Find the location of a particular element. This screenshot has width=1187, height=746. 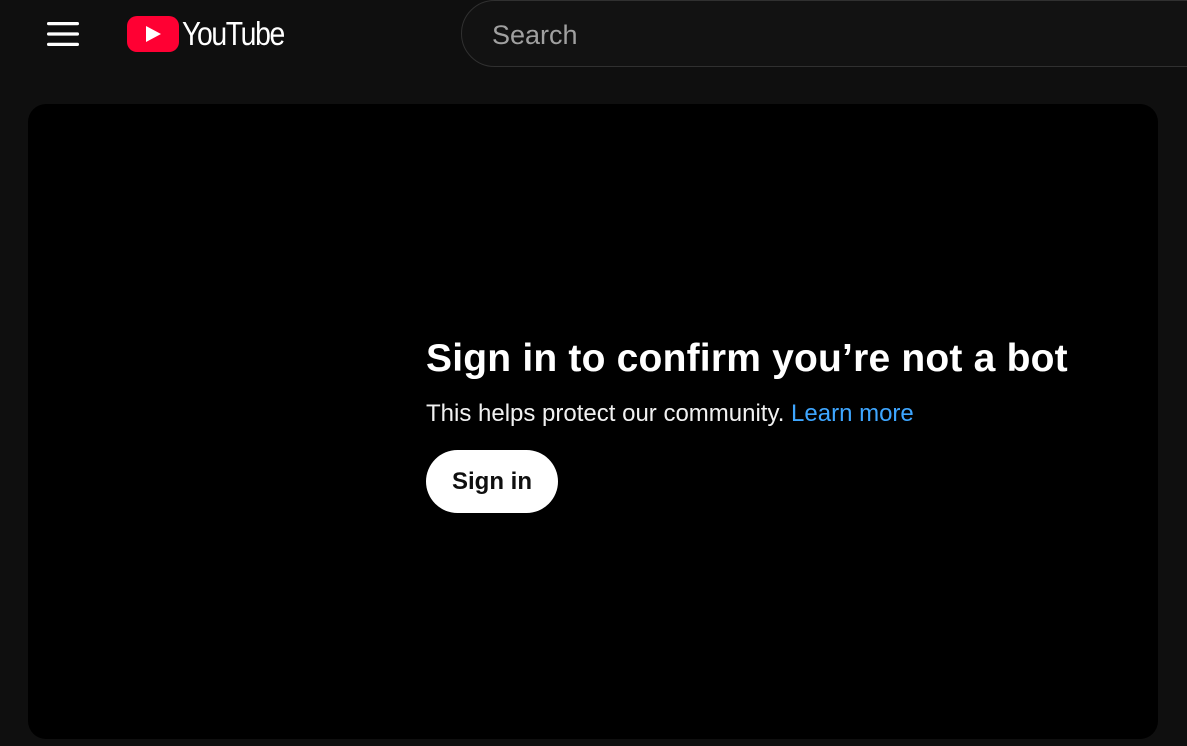

hamburger-menu-icon is located at coordinates (63, 34).